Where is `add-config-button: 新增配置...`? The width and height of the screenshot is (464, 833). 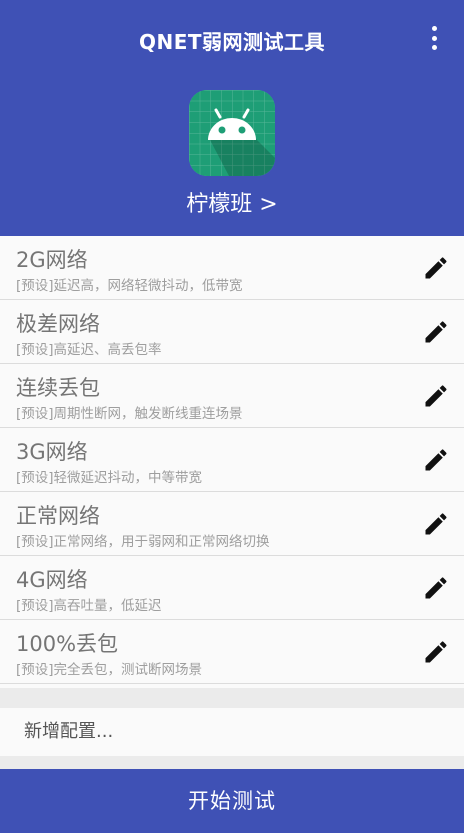
add-config-button: 新增配置... is located at coordinates (232, 732).